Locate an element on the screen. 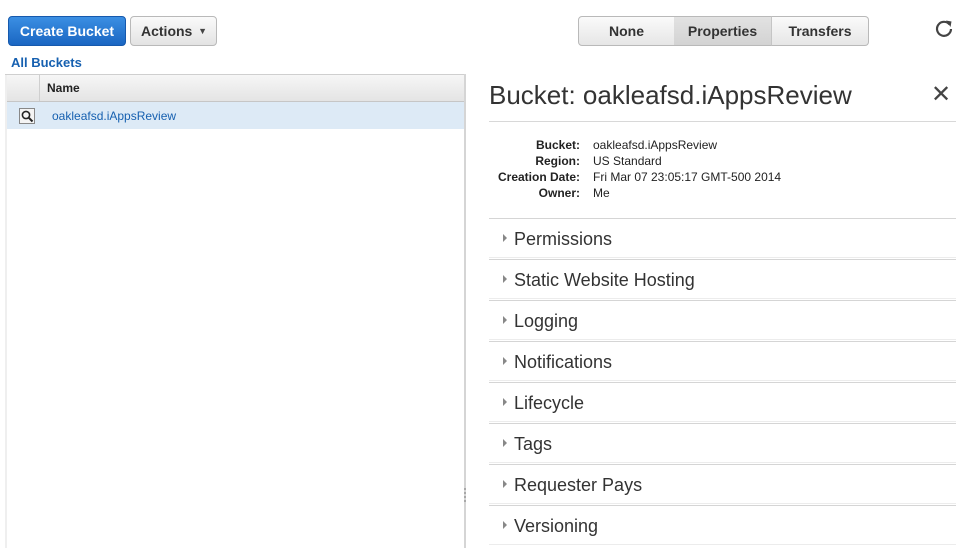  refresh-icon is located at coordinates (945, 30).